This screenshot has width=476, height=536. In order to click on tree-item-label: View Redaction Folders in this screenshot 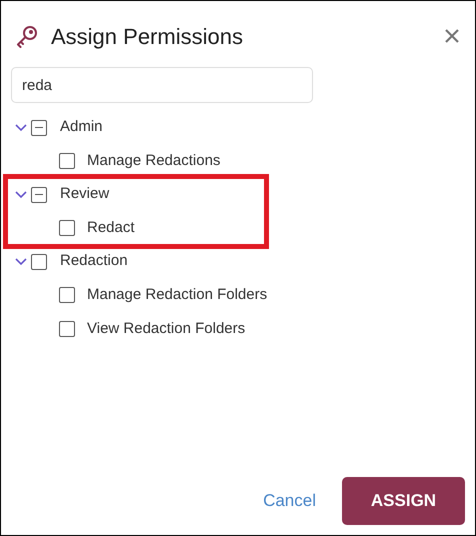, I will do `click(166, 328)`.